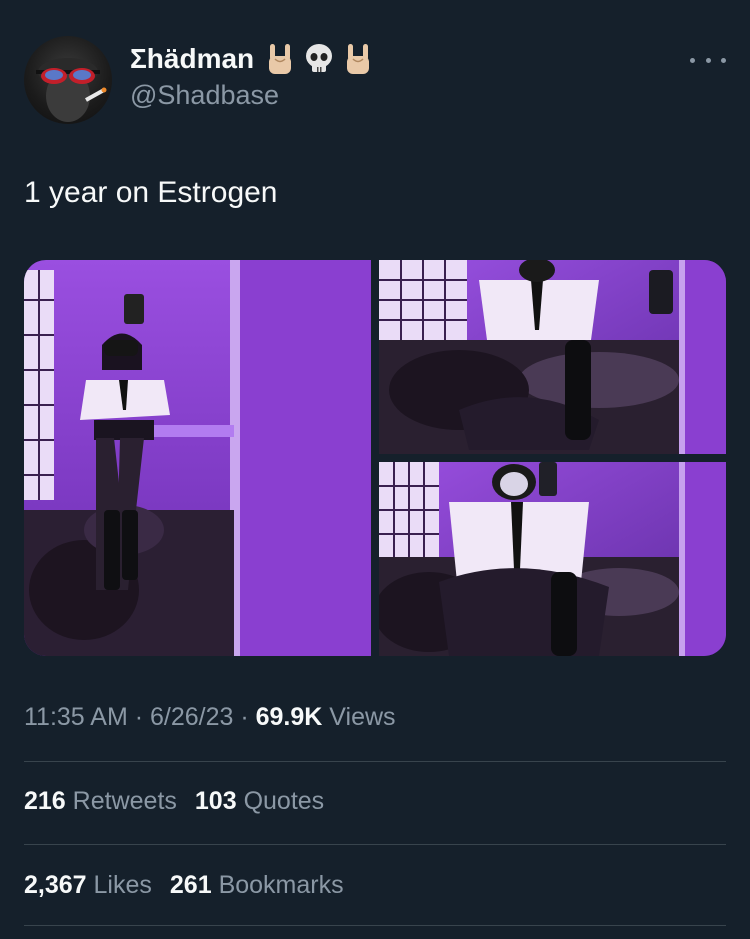  I want to click on likes-stat: 2,367 Likes, so click(88, 885).